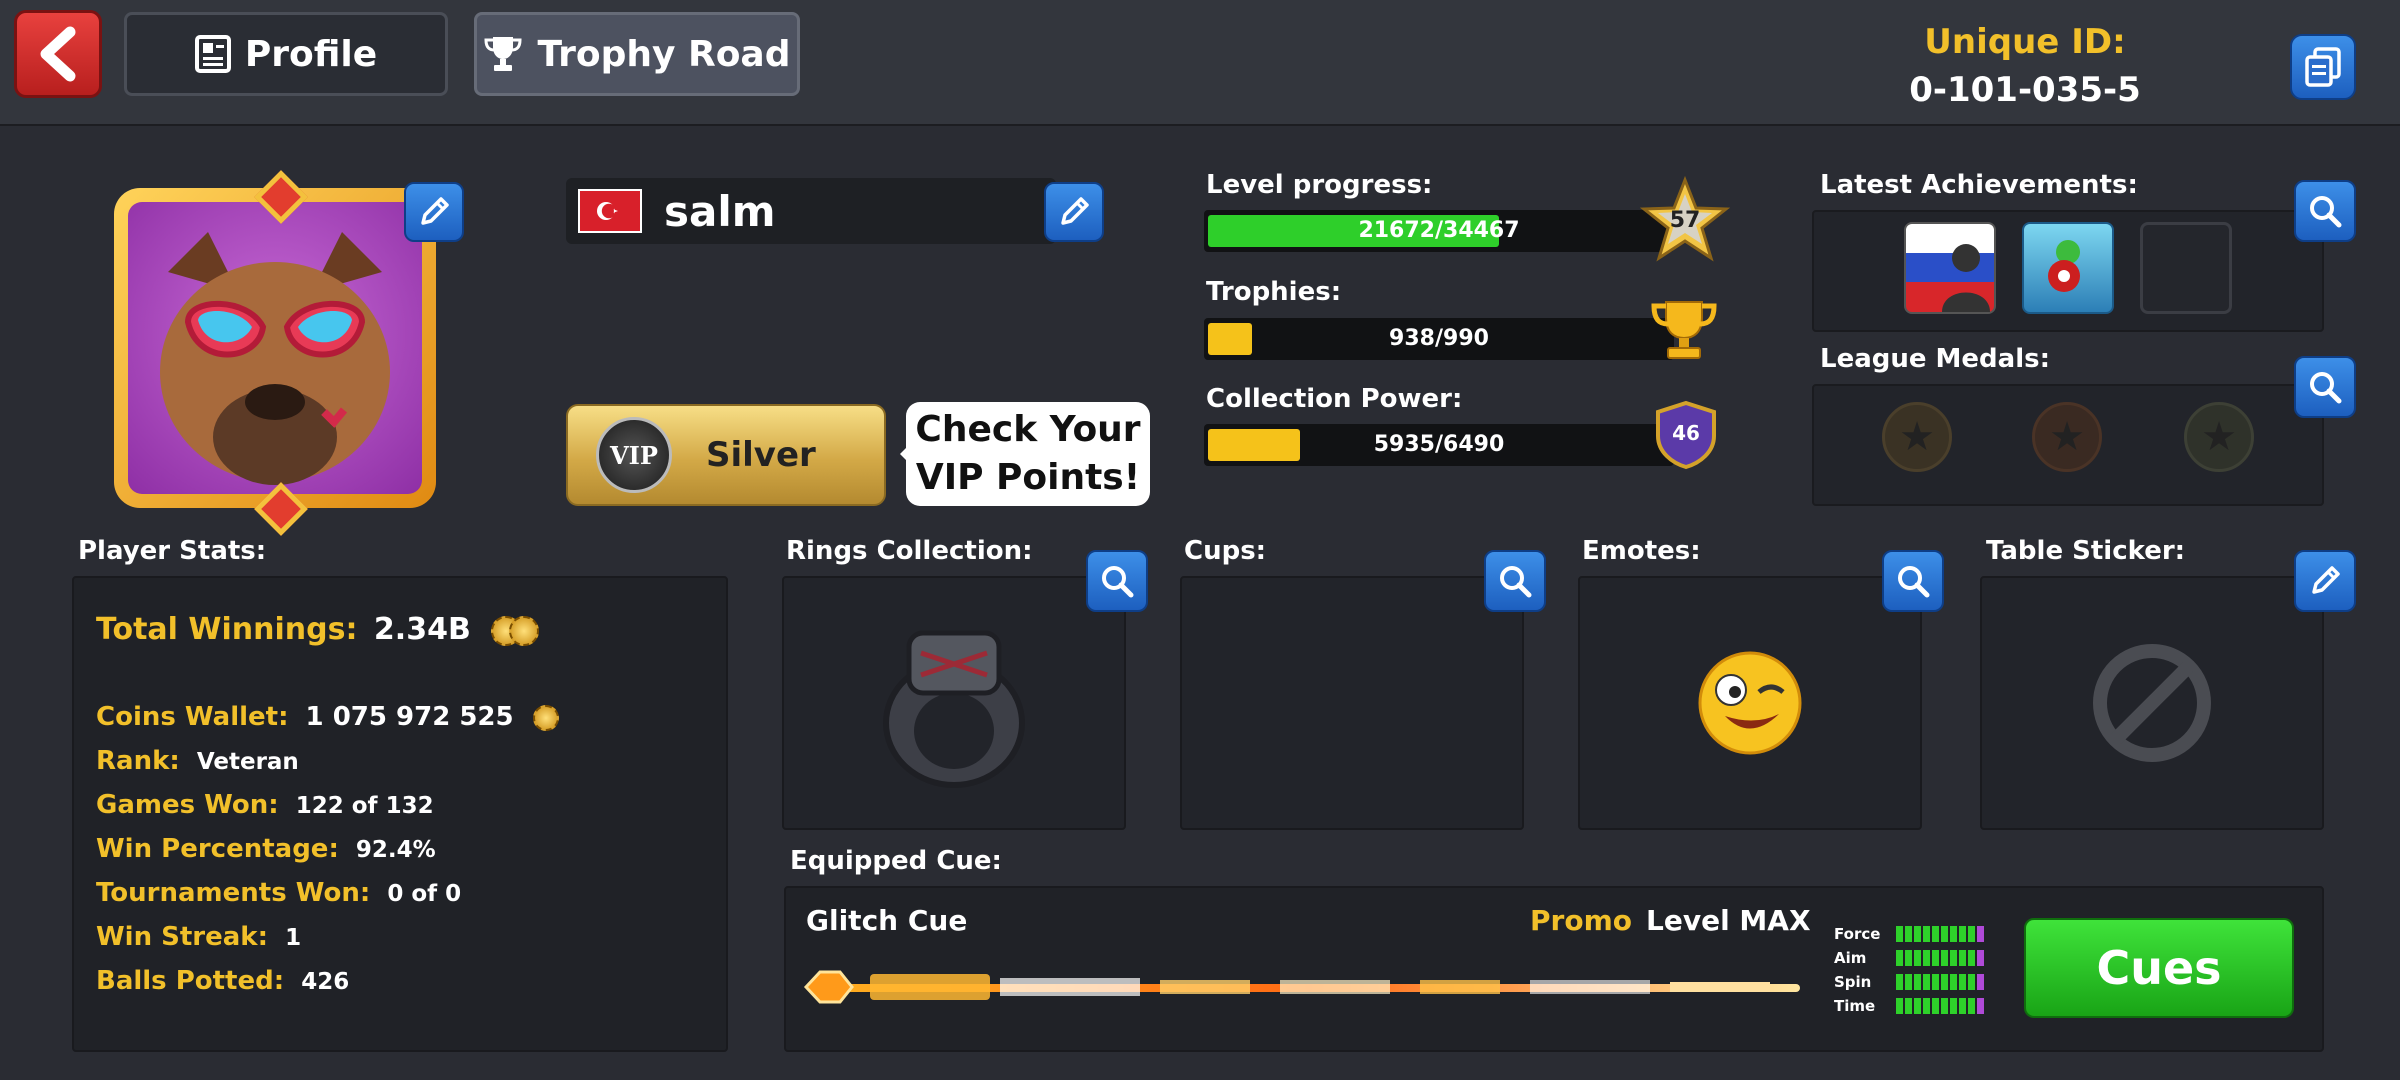 Image resolution: width=2400 pixels, height=1080 pixels. Describe the element at coordinates (503, 54) in the screenshot. I see `trophy-icon` at that location.